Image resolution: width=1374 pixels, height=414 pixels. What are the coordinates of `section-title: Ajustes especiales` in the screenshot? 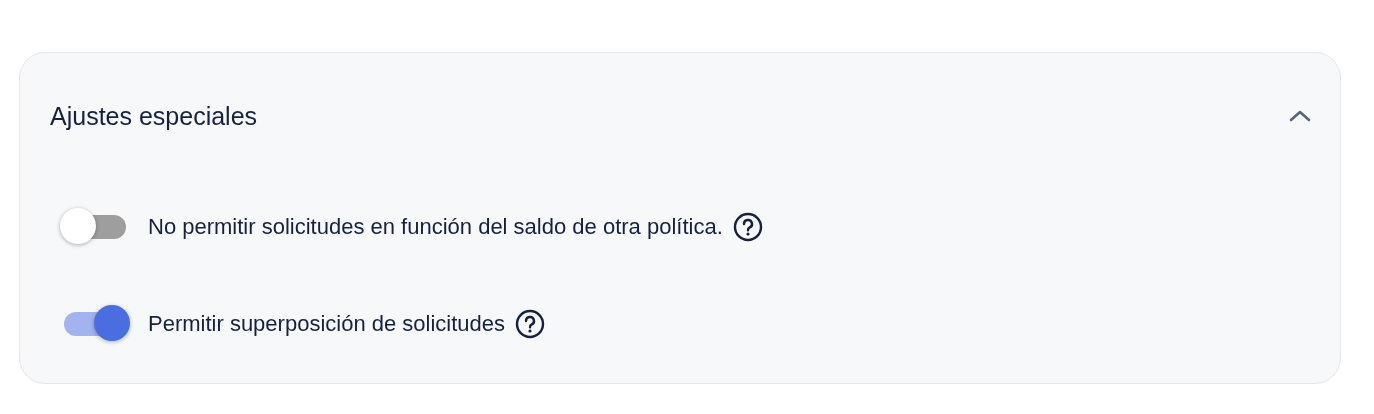 It's located at (154, 116).